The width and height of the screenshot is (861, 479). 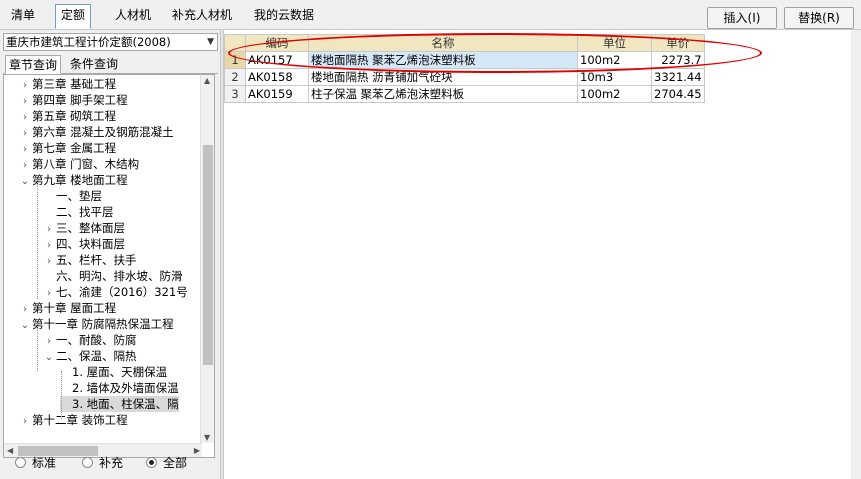 I want to click on scroll-down-icon: ▼, so click(x=207, y=437).